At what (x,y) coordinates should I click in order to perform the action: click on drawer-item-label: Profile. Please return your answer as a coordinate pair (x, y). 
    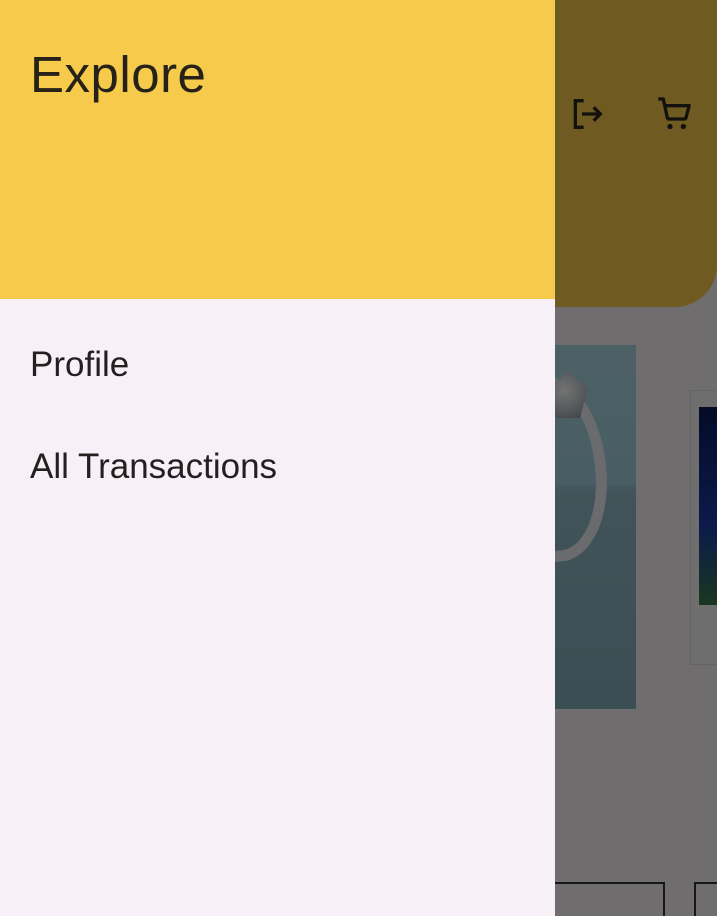
    Looking at the image, I should click on (80, 364).